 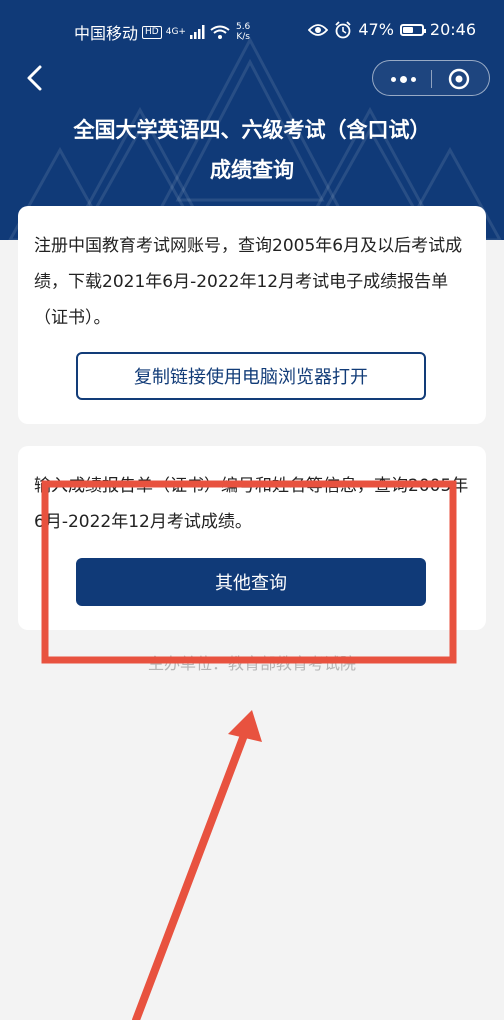 I want to click on hd-badge: HD, so click(x=152, y=32).